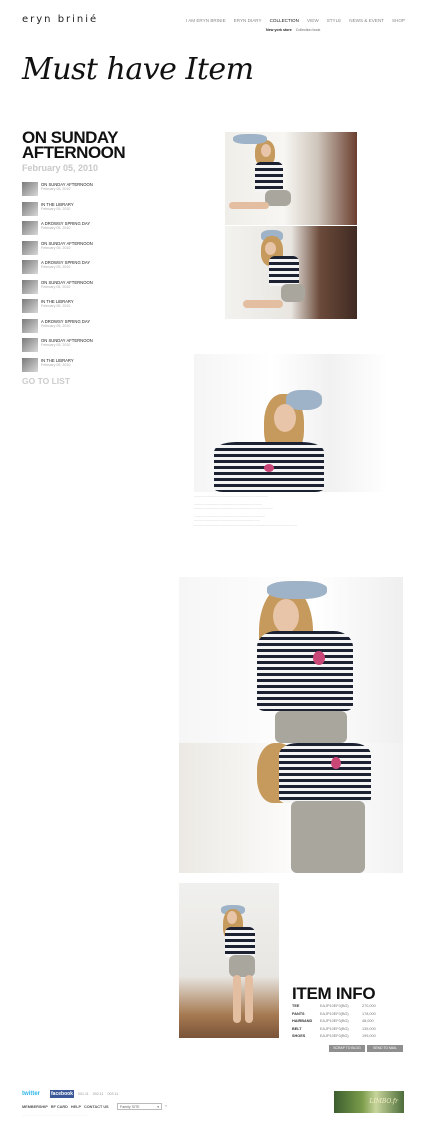 Image resolution: width=427 pixels, height=1126 pixels. Describe the element at coordinates (96, 1107) in the screenshot. I see `footer-link-contact-us: CONTACT US` at that location.